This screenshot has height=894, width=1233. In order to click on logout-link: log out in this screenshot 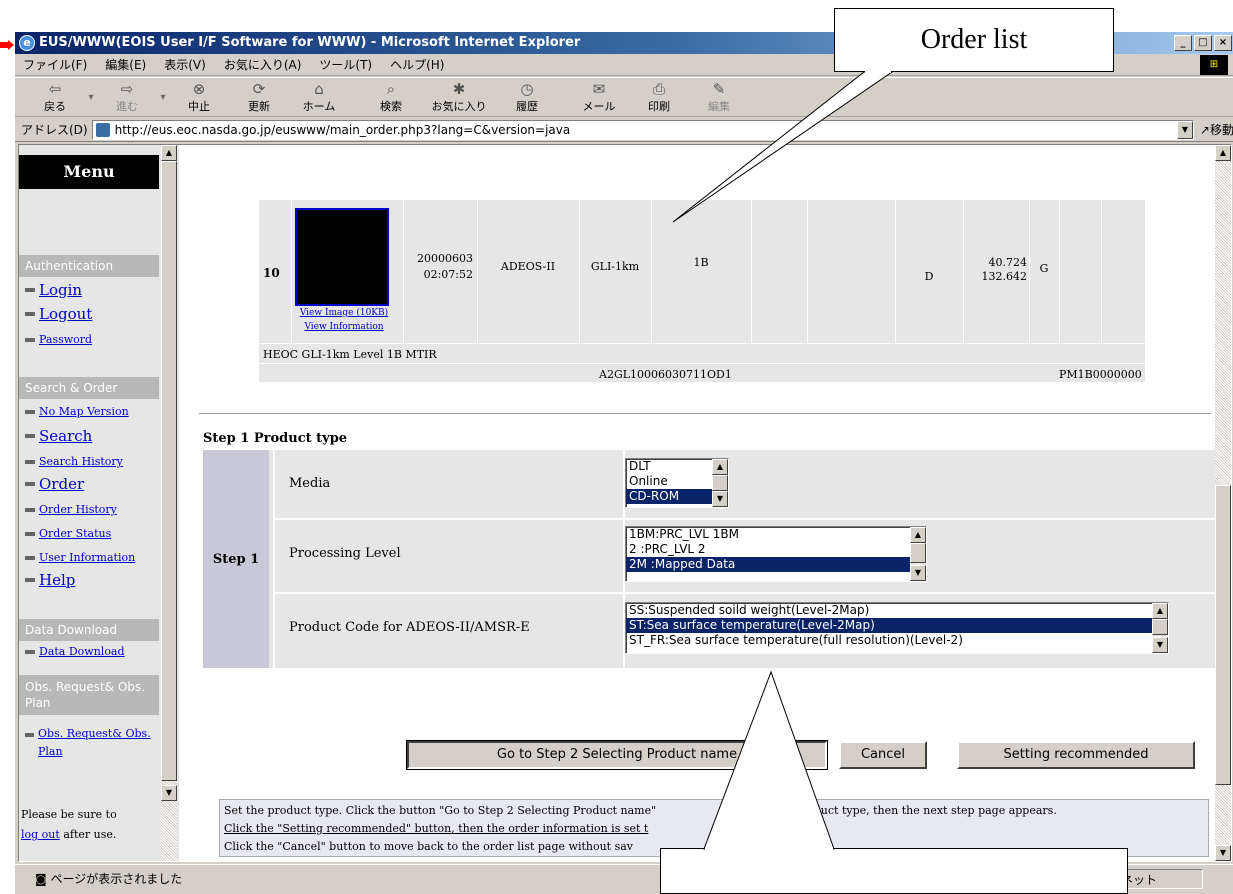, I will do `click(40, 834)`.